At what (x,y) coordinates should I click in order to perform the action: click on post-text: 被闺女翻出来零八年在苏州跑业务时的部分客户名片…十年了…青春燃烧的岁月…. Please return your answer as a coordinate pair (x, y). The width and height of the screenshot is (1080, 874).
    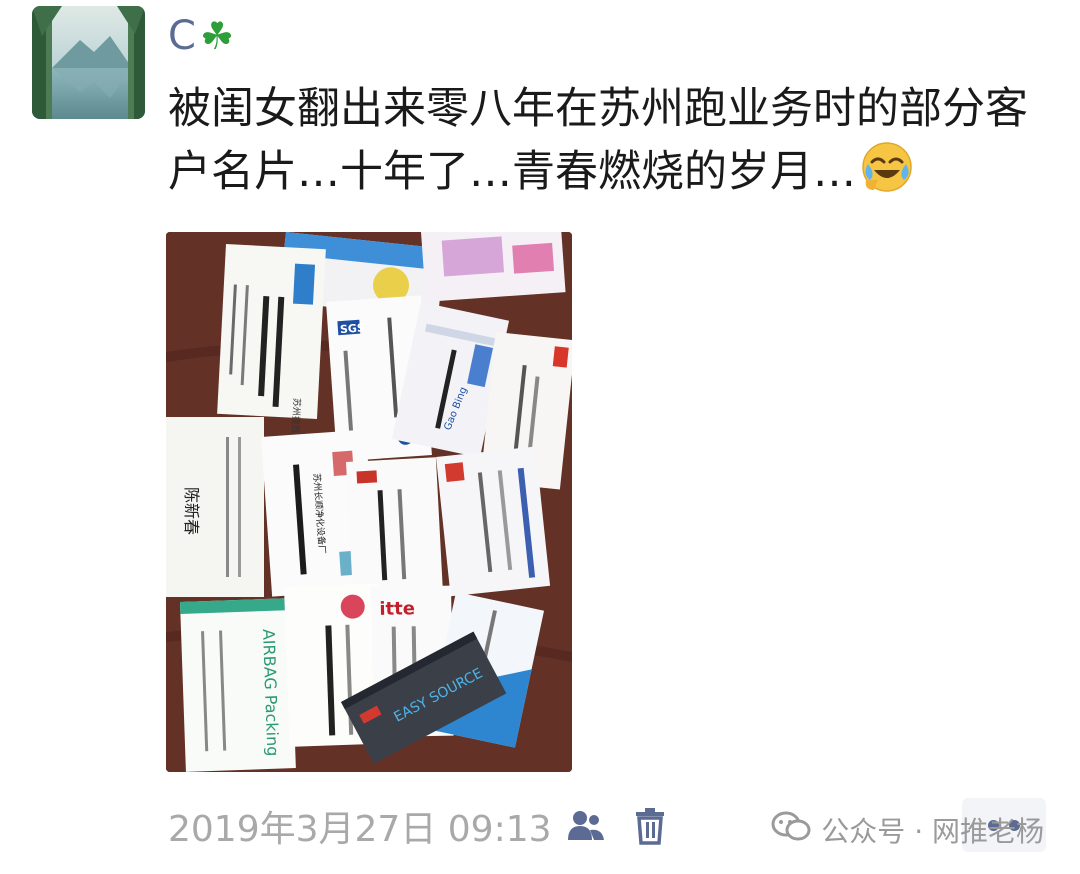
    Looking at the image, I should click on (608, 144).